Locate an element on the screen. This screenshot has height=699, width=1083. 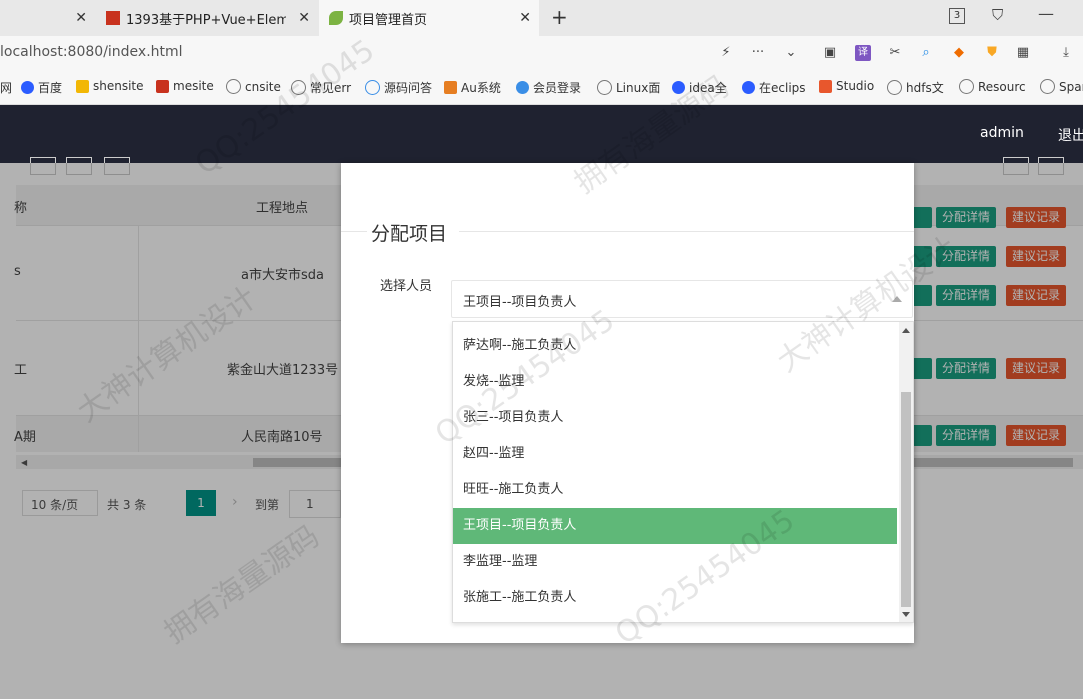
user-name: admin is located at coordinates (1002, 133).